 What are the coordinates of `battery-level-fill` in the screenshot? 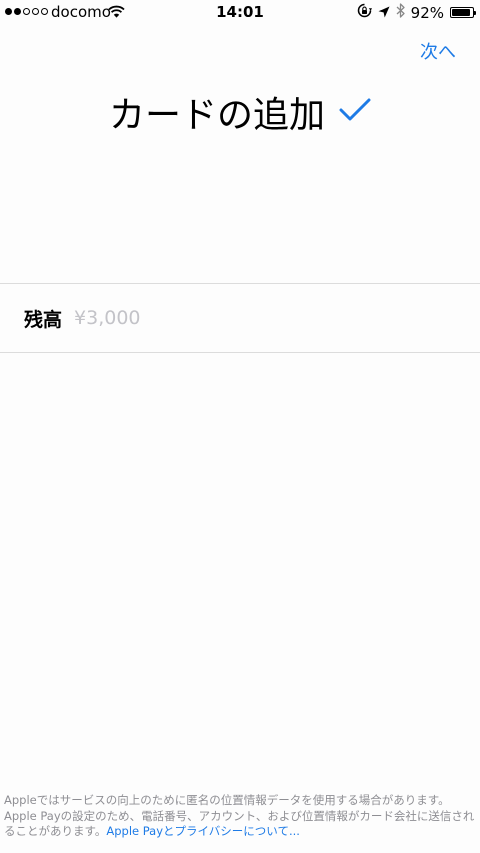 It's located at (461, 12).